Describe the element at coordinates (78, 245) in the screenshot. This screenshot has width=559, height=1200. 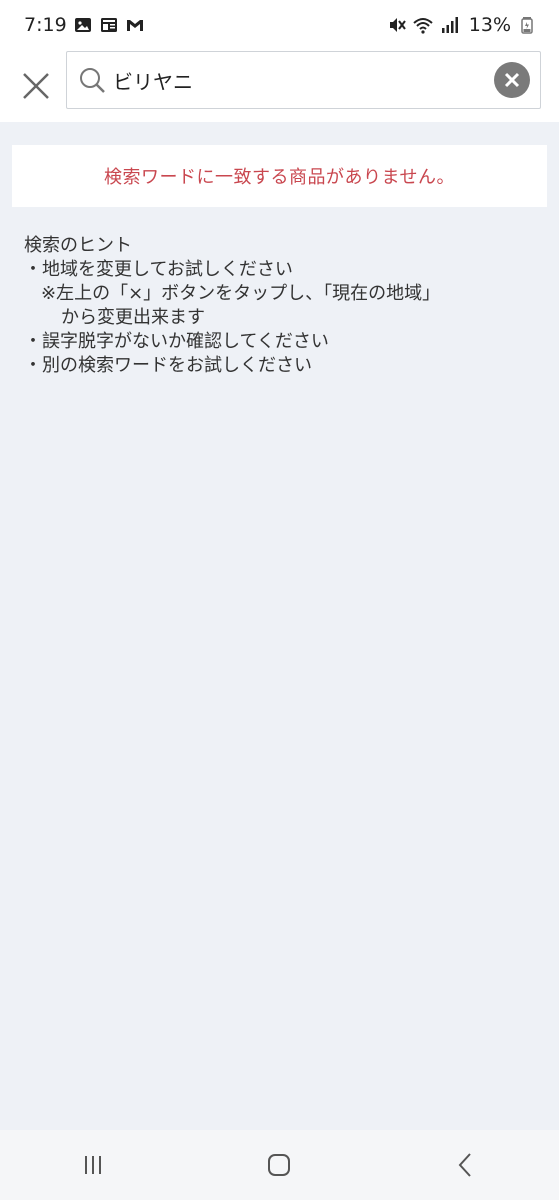
I see `hints-title: 検索のヒント` at that location.